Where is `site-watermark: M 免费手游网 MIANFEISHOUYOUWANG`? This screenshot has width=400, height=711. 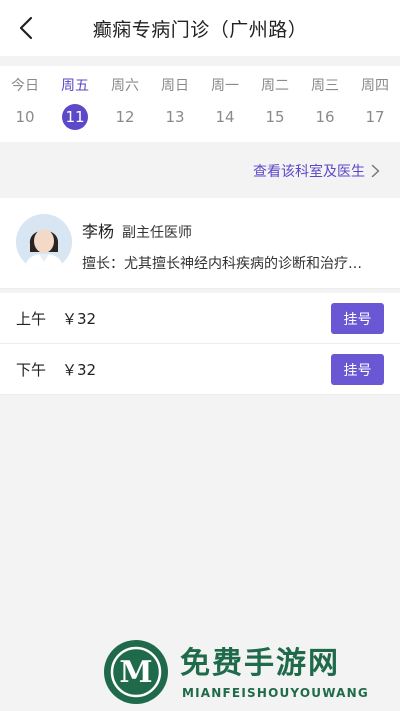
site-watermark: M 免费手游网 MIANFEISHOUYOUWANG is located at coordinates (249, 673).